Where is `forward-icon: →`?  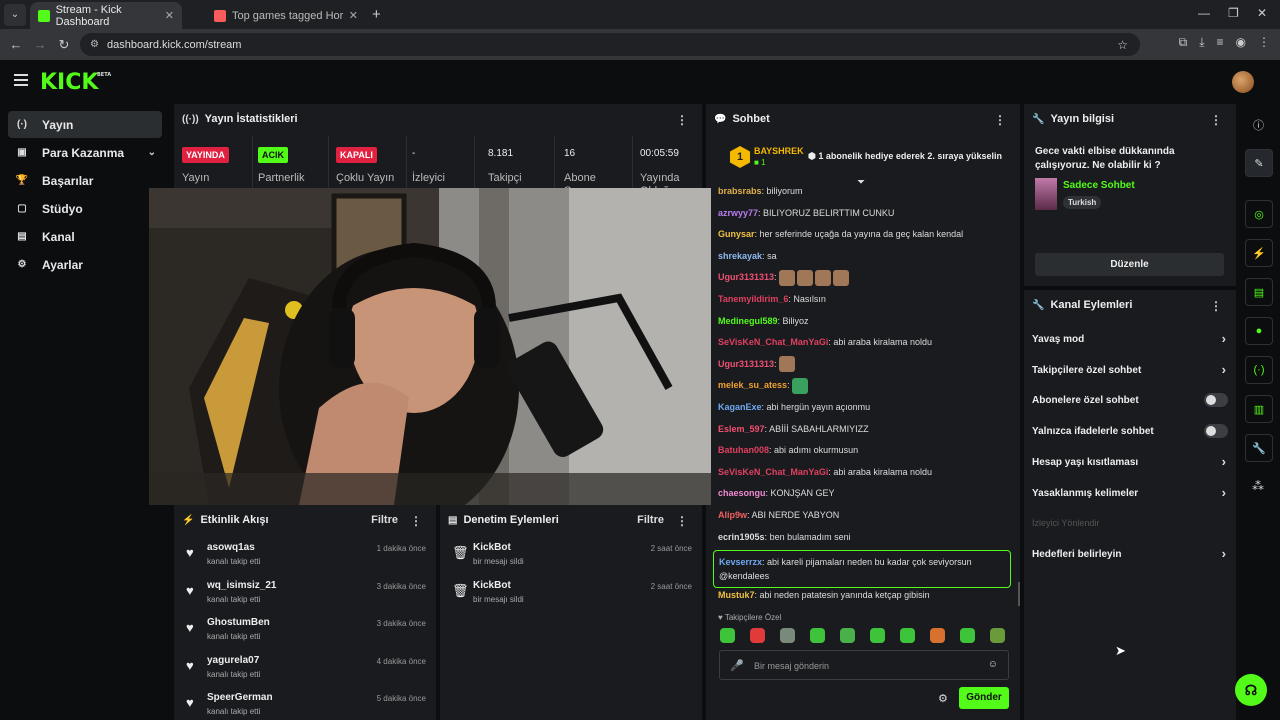
forward-icon: → is located at coordinates (40, 44).